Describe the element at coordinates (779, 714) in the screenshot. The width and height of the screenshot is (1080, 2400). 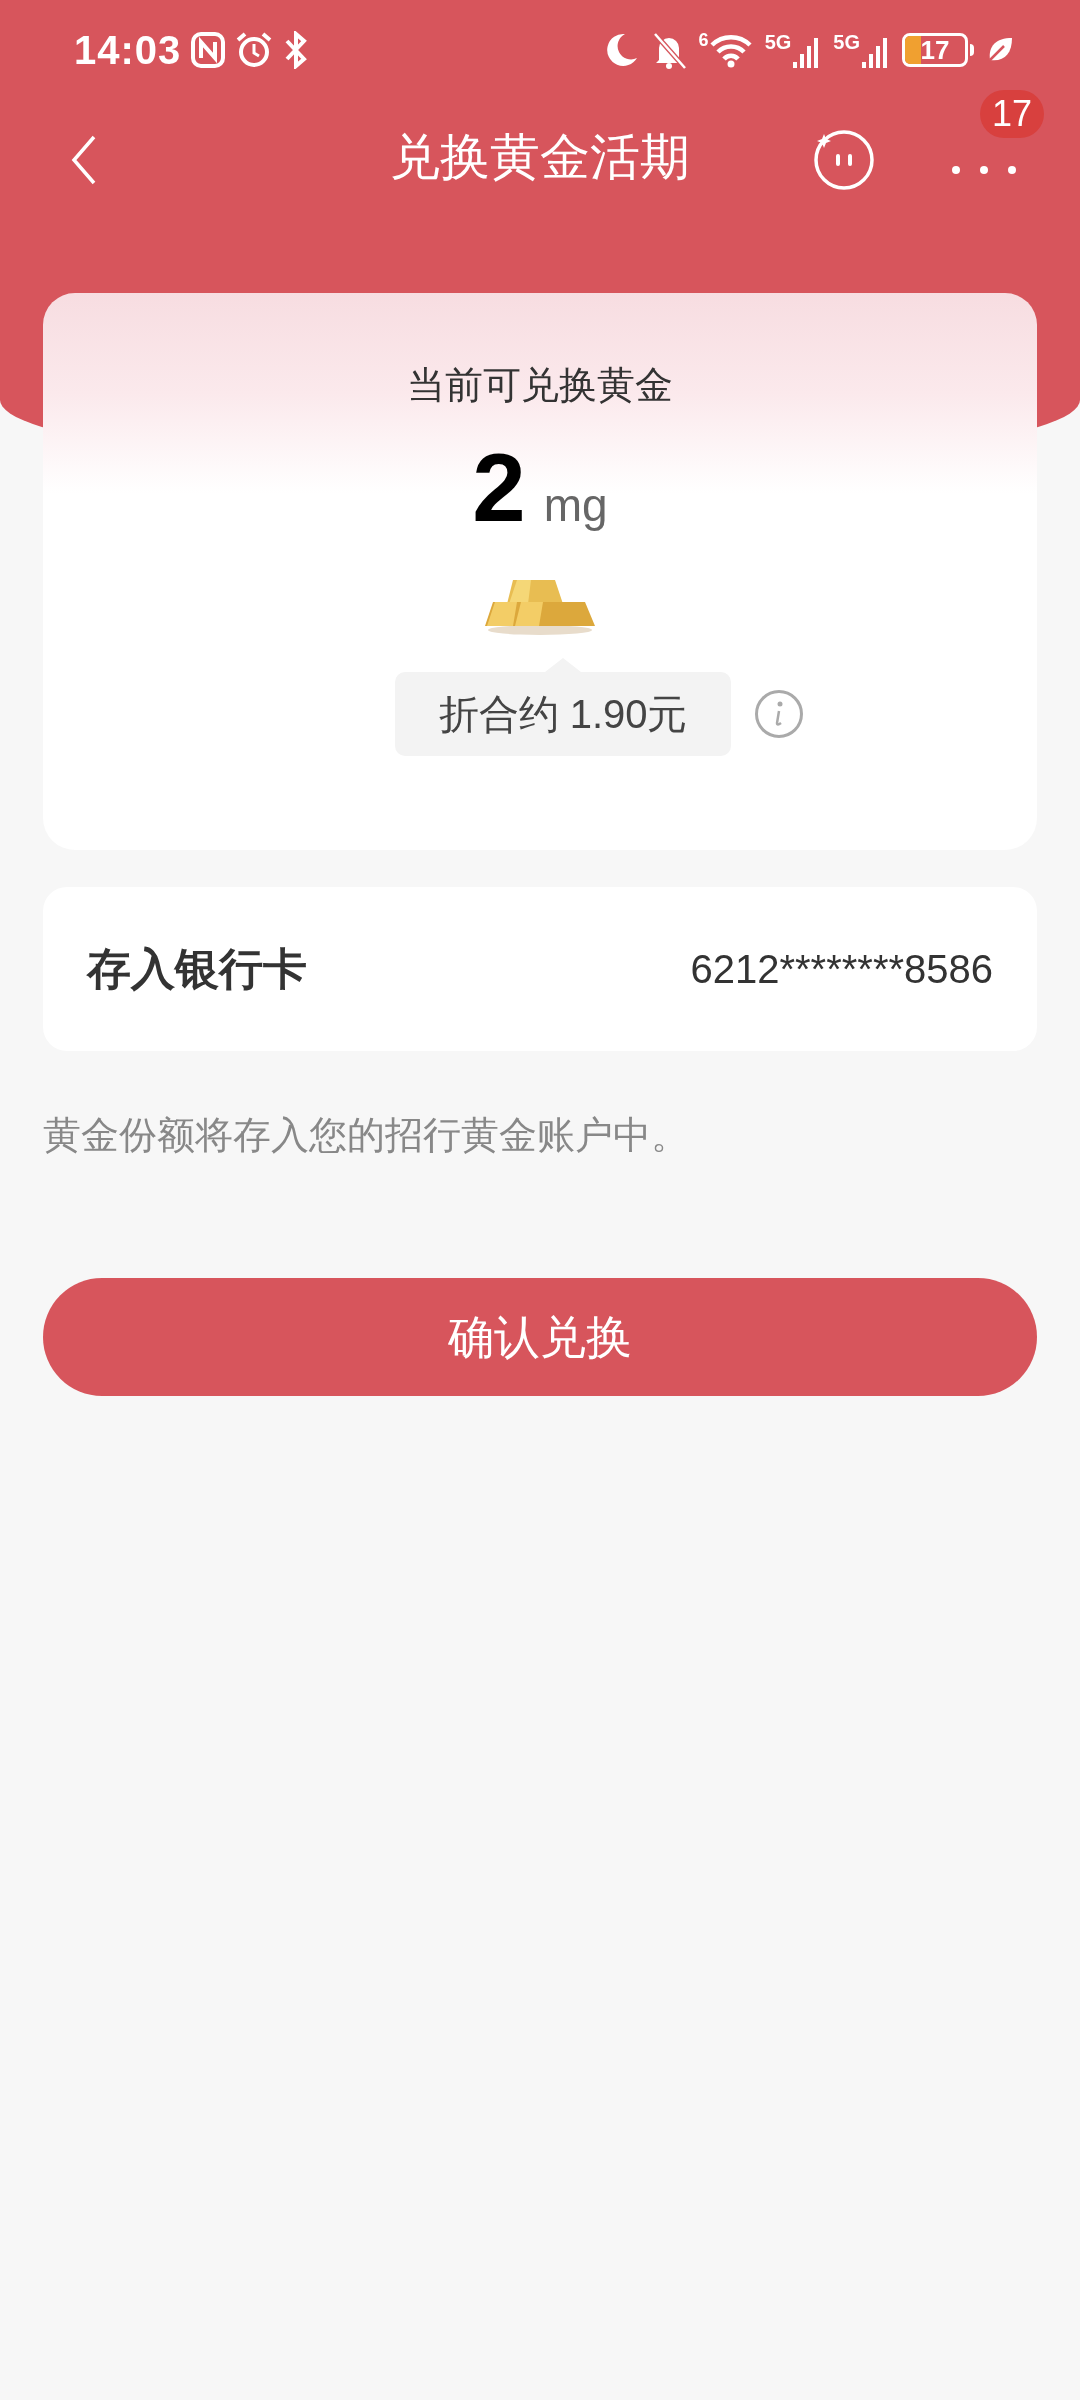
I see `info-button` at that location.